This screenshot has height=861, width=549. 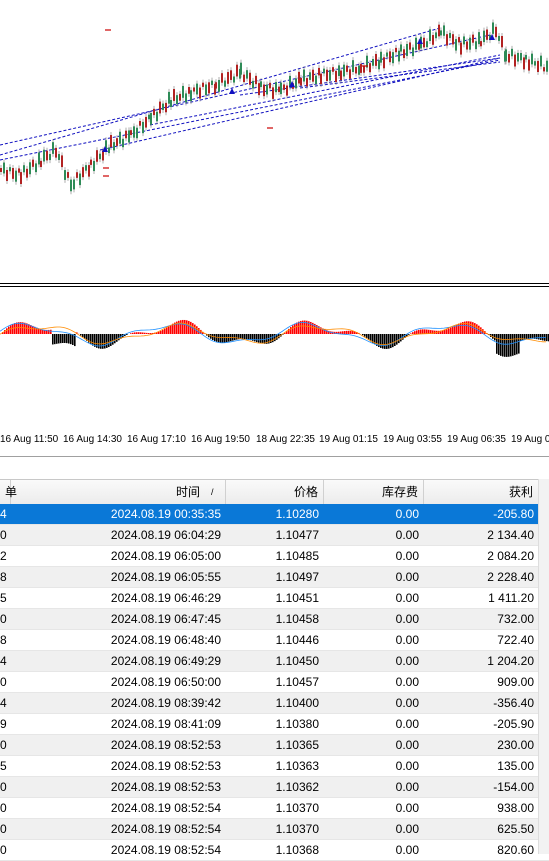 I want to click on price-cell: 1.10400, so click(x=275, y=703).